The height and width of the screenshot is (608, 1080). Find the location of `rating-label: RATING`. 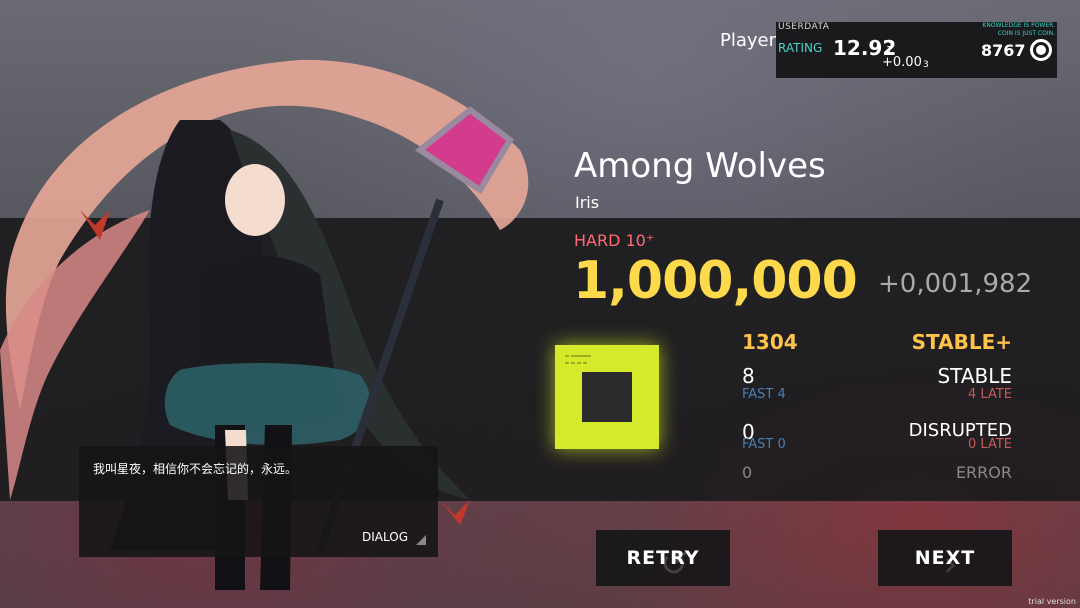

rating-label: RATING is located at coordinates (800, 48).